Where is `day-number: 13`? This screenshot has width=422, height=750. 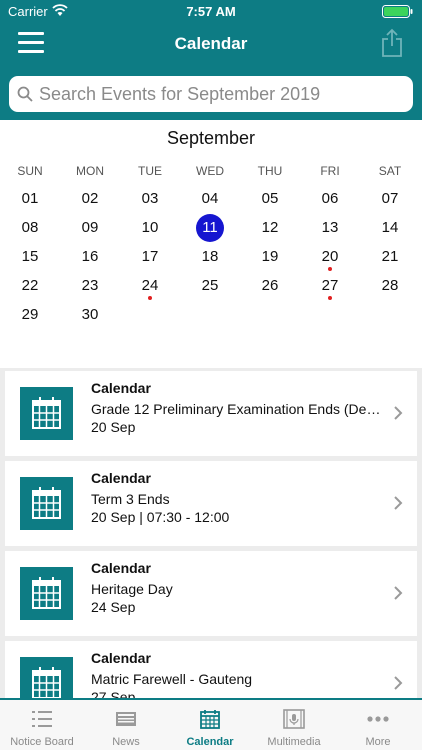 day-number: 13 is located at coordinates (330, 227).